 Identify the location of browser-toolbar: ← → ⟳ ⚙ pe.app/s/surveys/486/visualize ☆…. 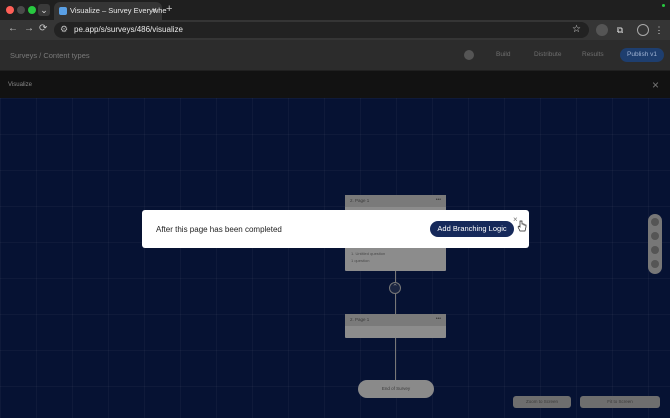
(335, 30).